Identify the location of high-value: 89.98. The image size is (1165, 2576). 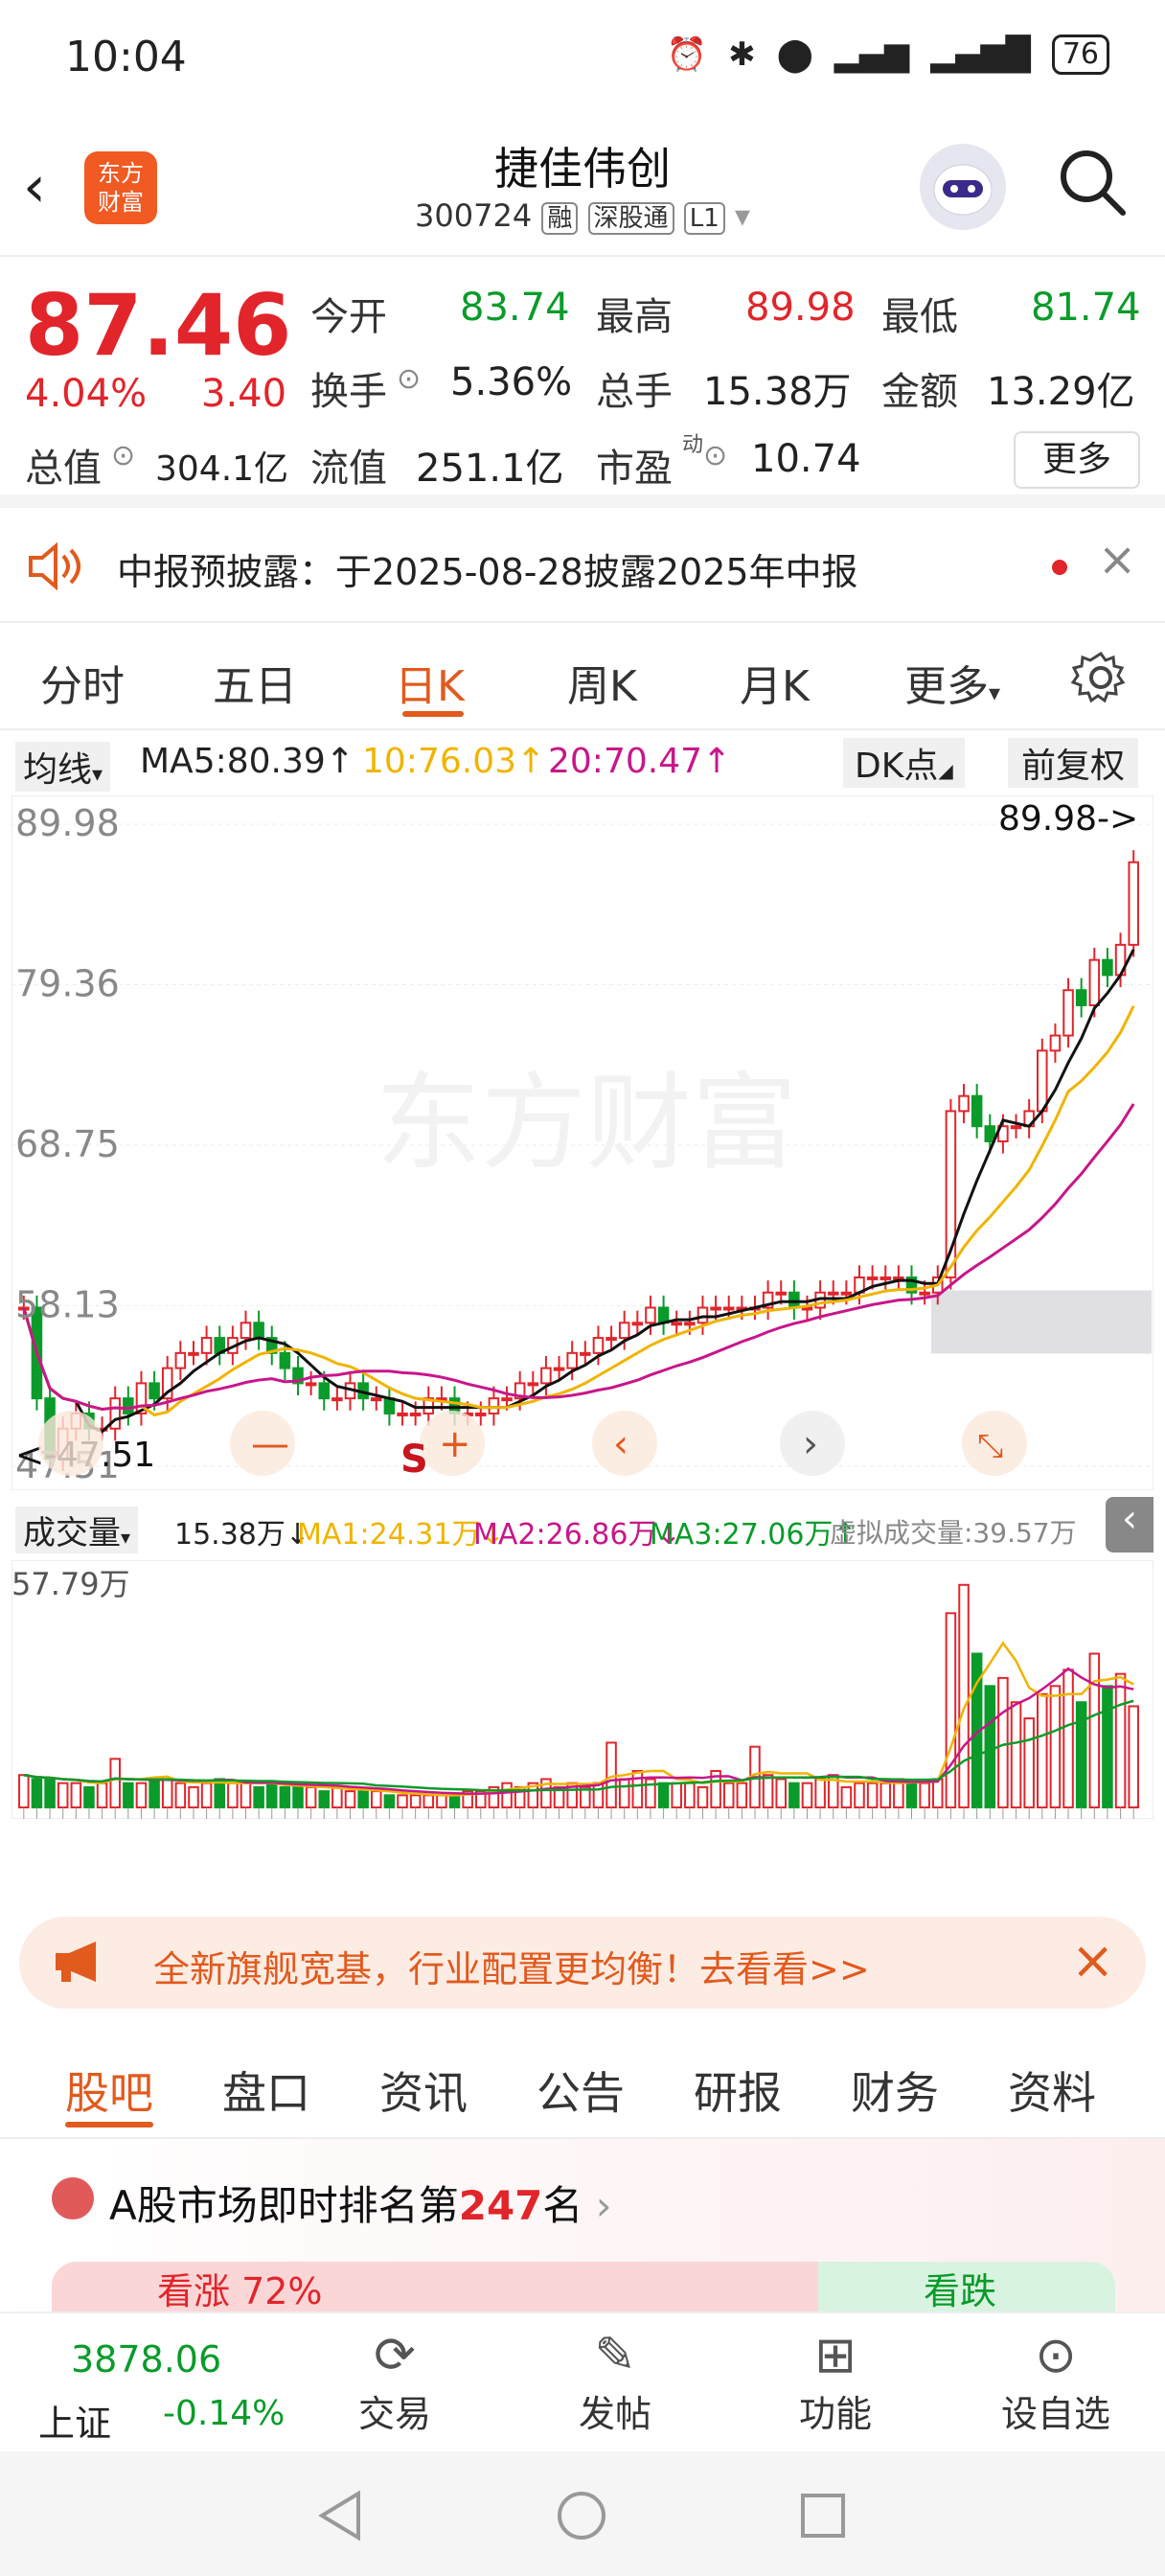
(800, 308).